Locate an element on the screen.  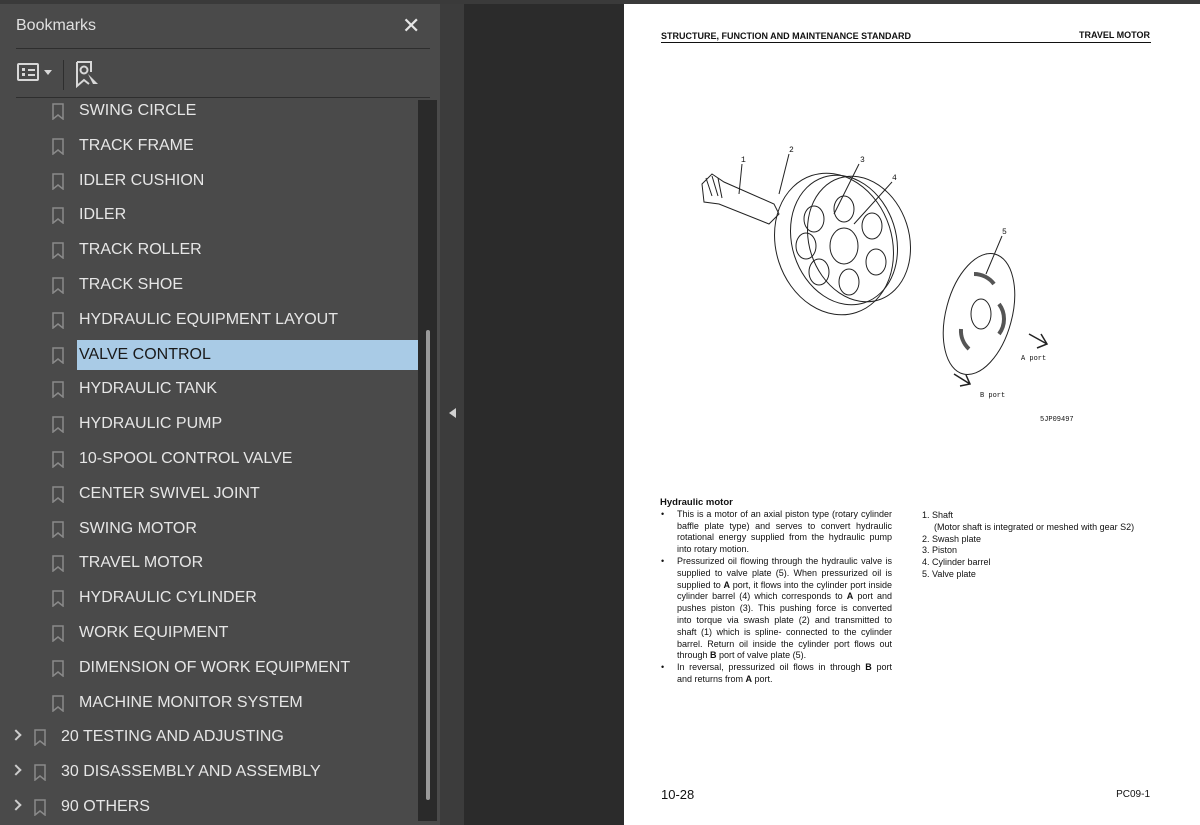
bookmark-item: HYDRAULIC EQUIPMENT LAYOUT is located at coordinates (209, 320).